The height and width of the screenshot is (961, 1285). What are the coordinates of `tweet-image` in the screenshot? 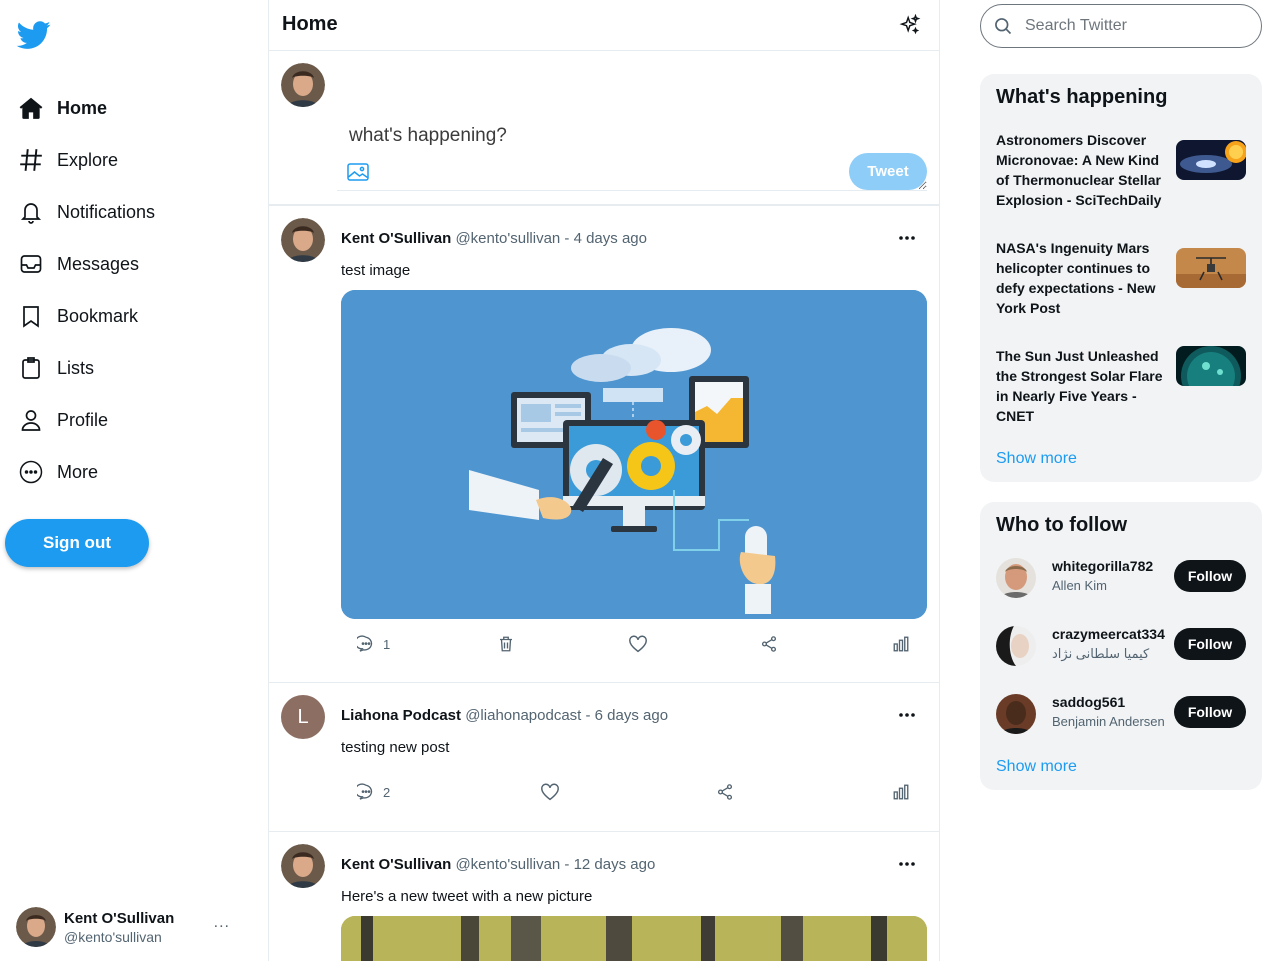 It's located at (634, 938).